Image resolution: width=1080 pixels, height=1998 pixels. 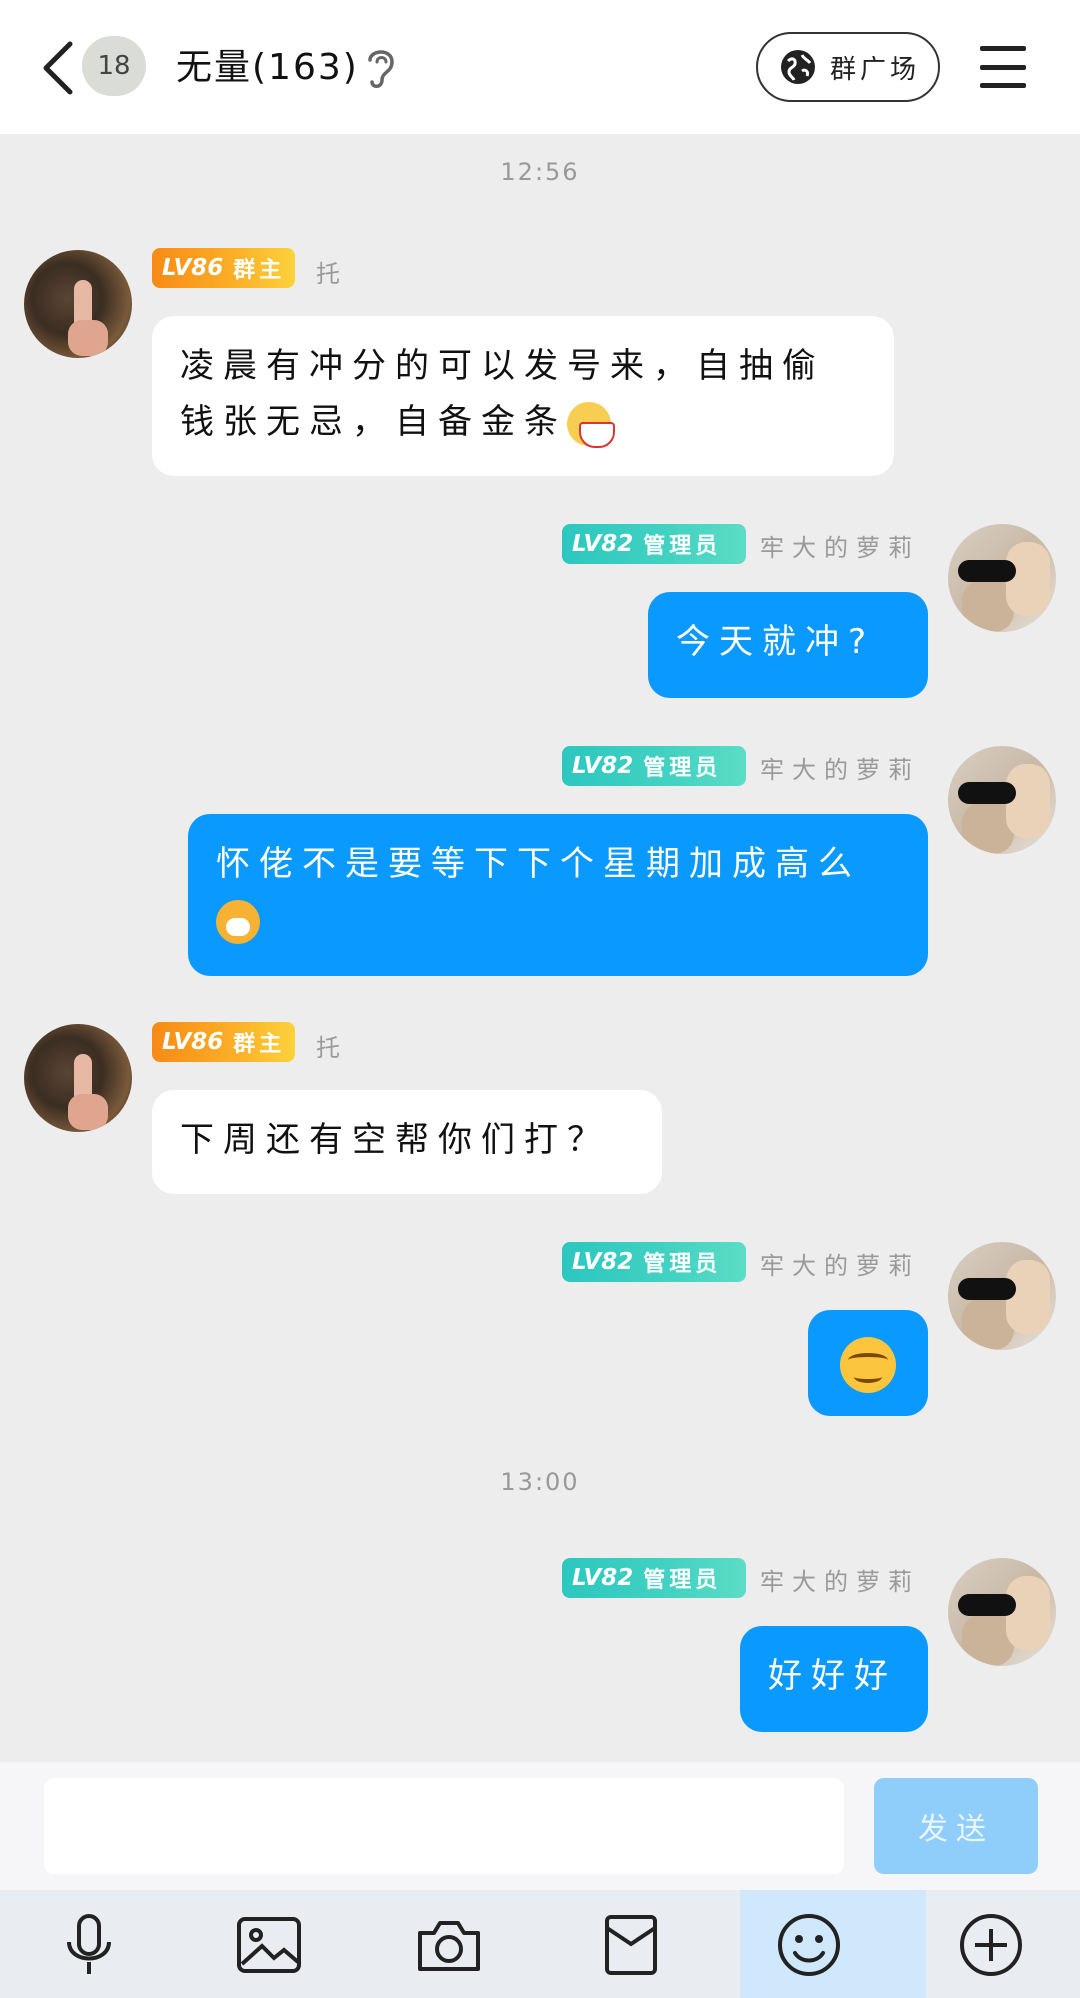 I want to click on message-input, so click(x=444, y=1826).